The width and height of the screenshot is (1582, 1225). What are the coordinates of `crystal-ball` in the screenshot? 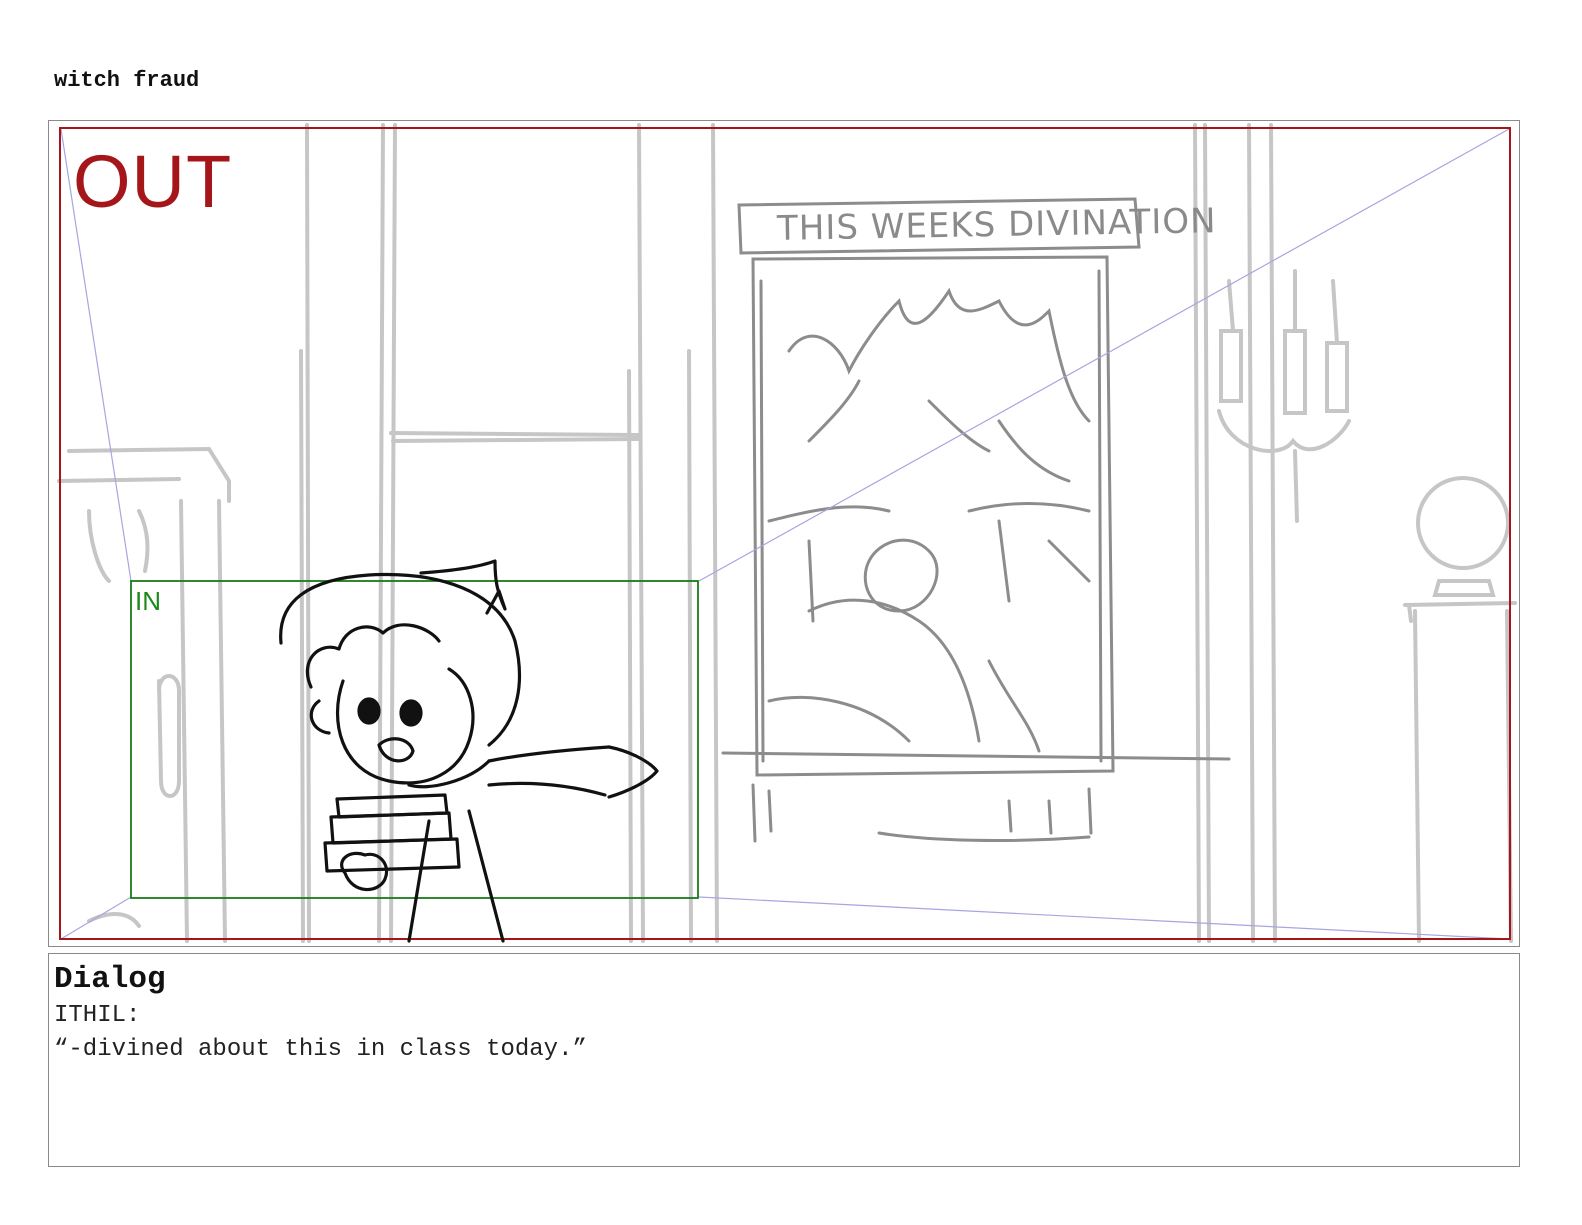 It's located at (1460, 549).